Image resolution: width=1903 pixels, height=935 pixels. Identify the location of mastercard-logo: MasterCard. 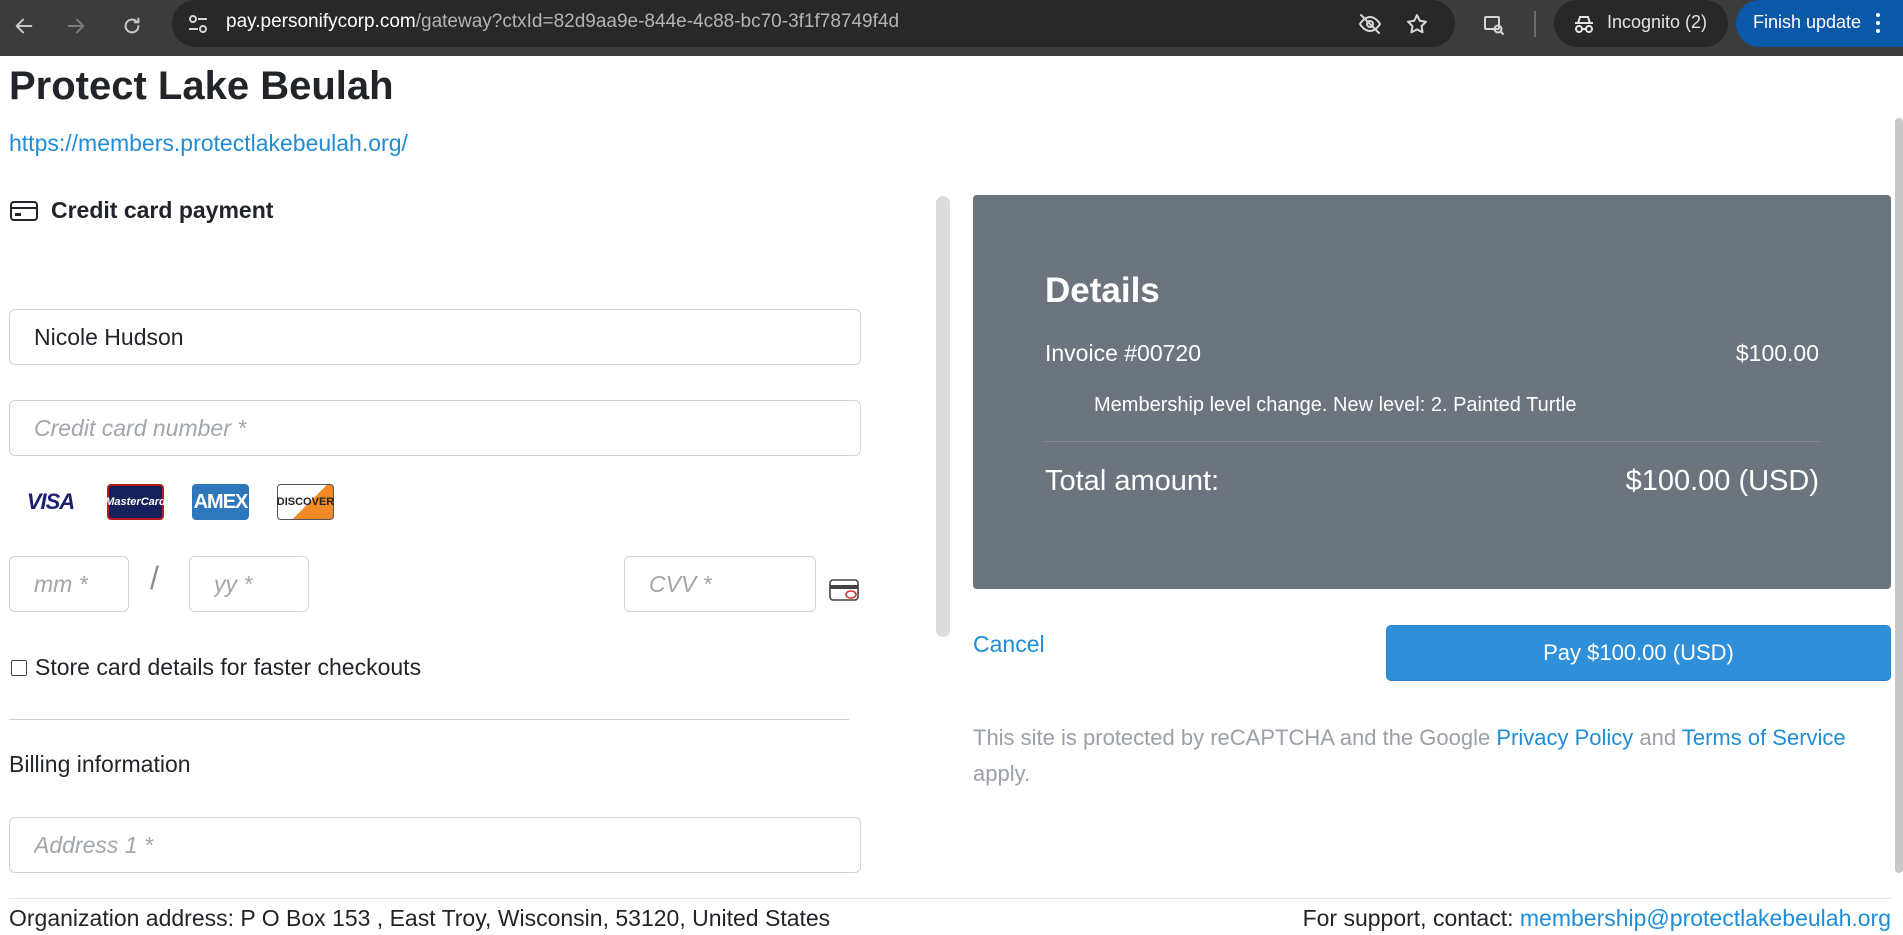
(135, 502).